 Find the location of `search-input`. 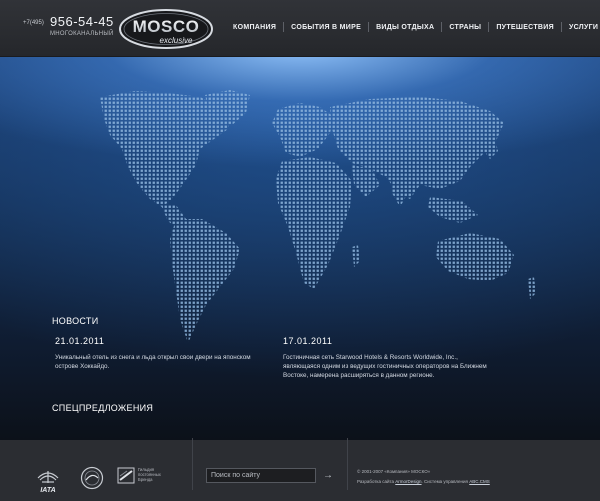

search-input is located at coordinates (261, 475).